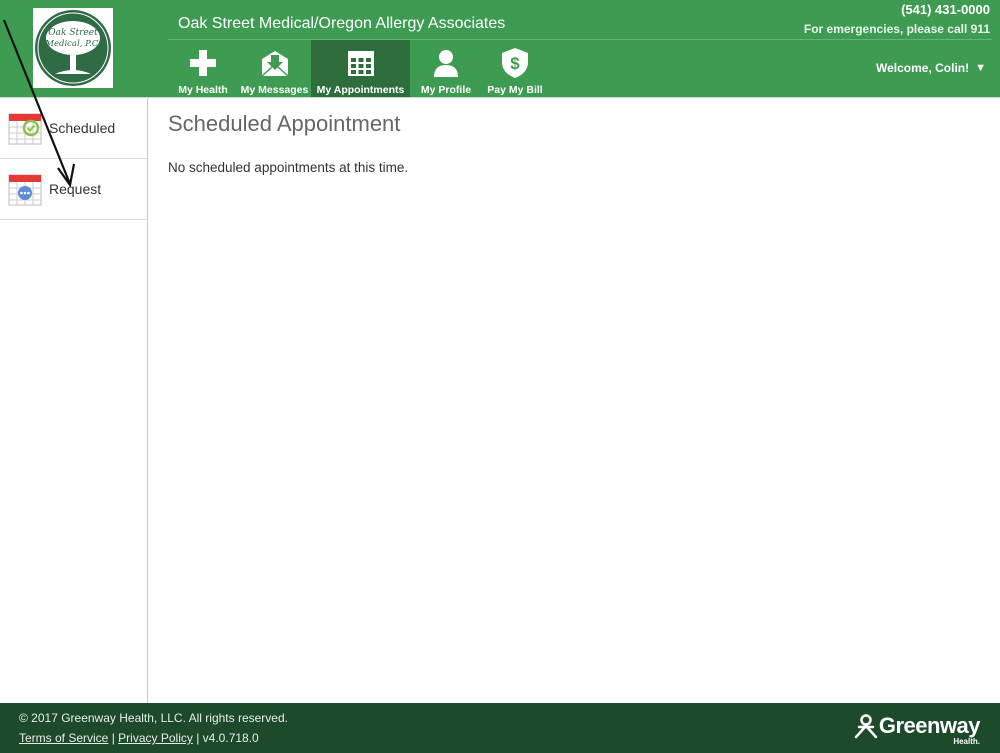  I want to click on person-icon, so click(446, 63).